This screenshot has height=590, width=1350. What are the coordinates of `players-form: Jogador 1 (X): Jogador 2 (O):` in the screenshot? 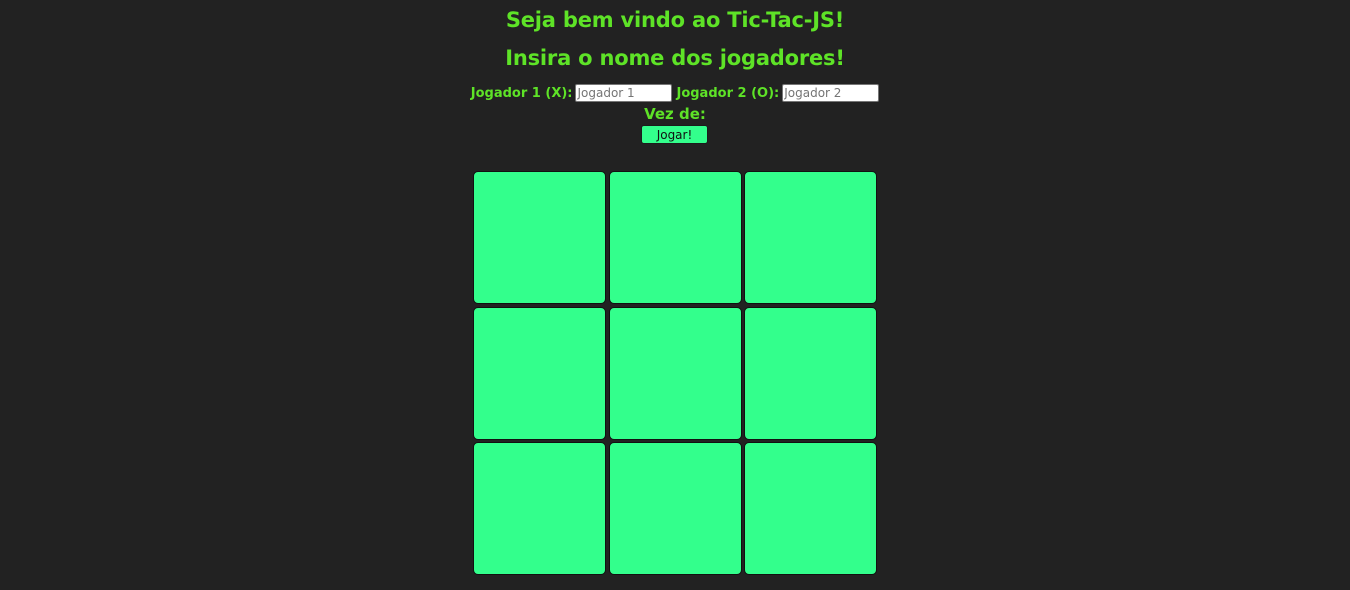 It's located at (675, 93).